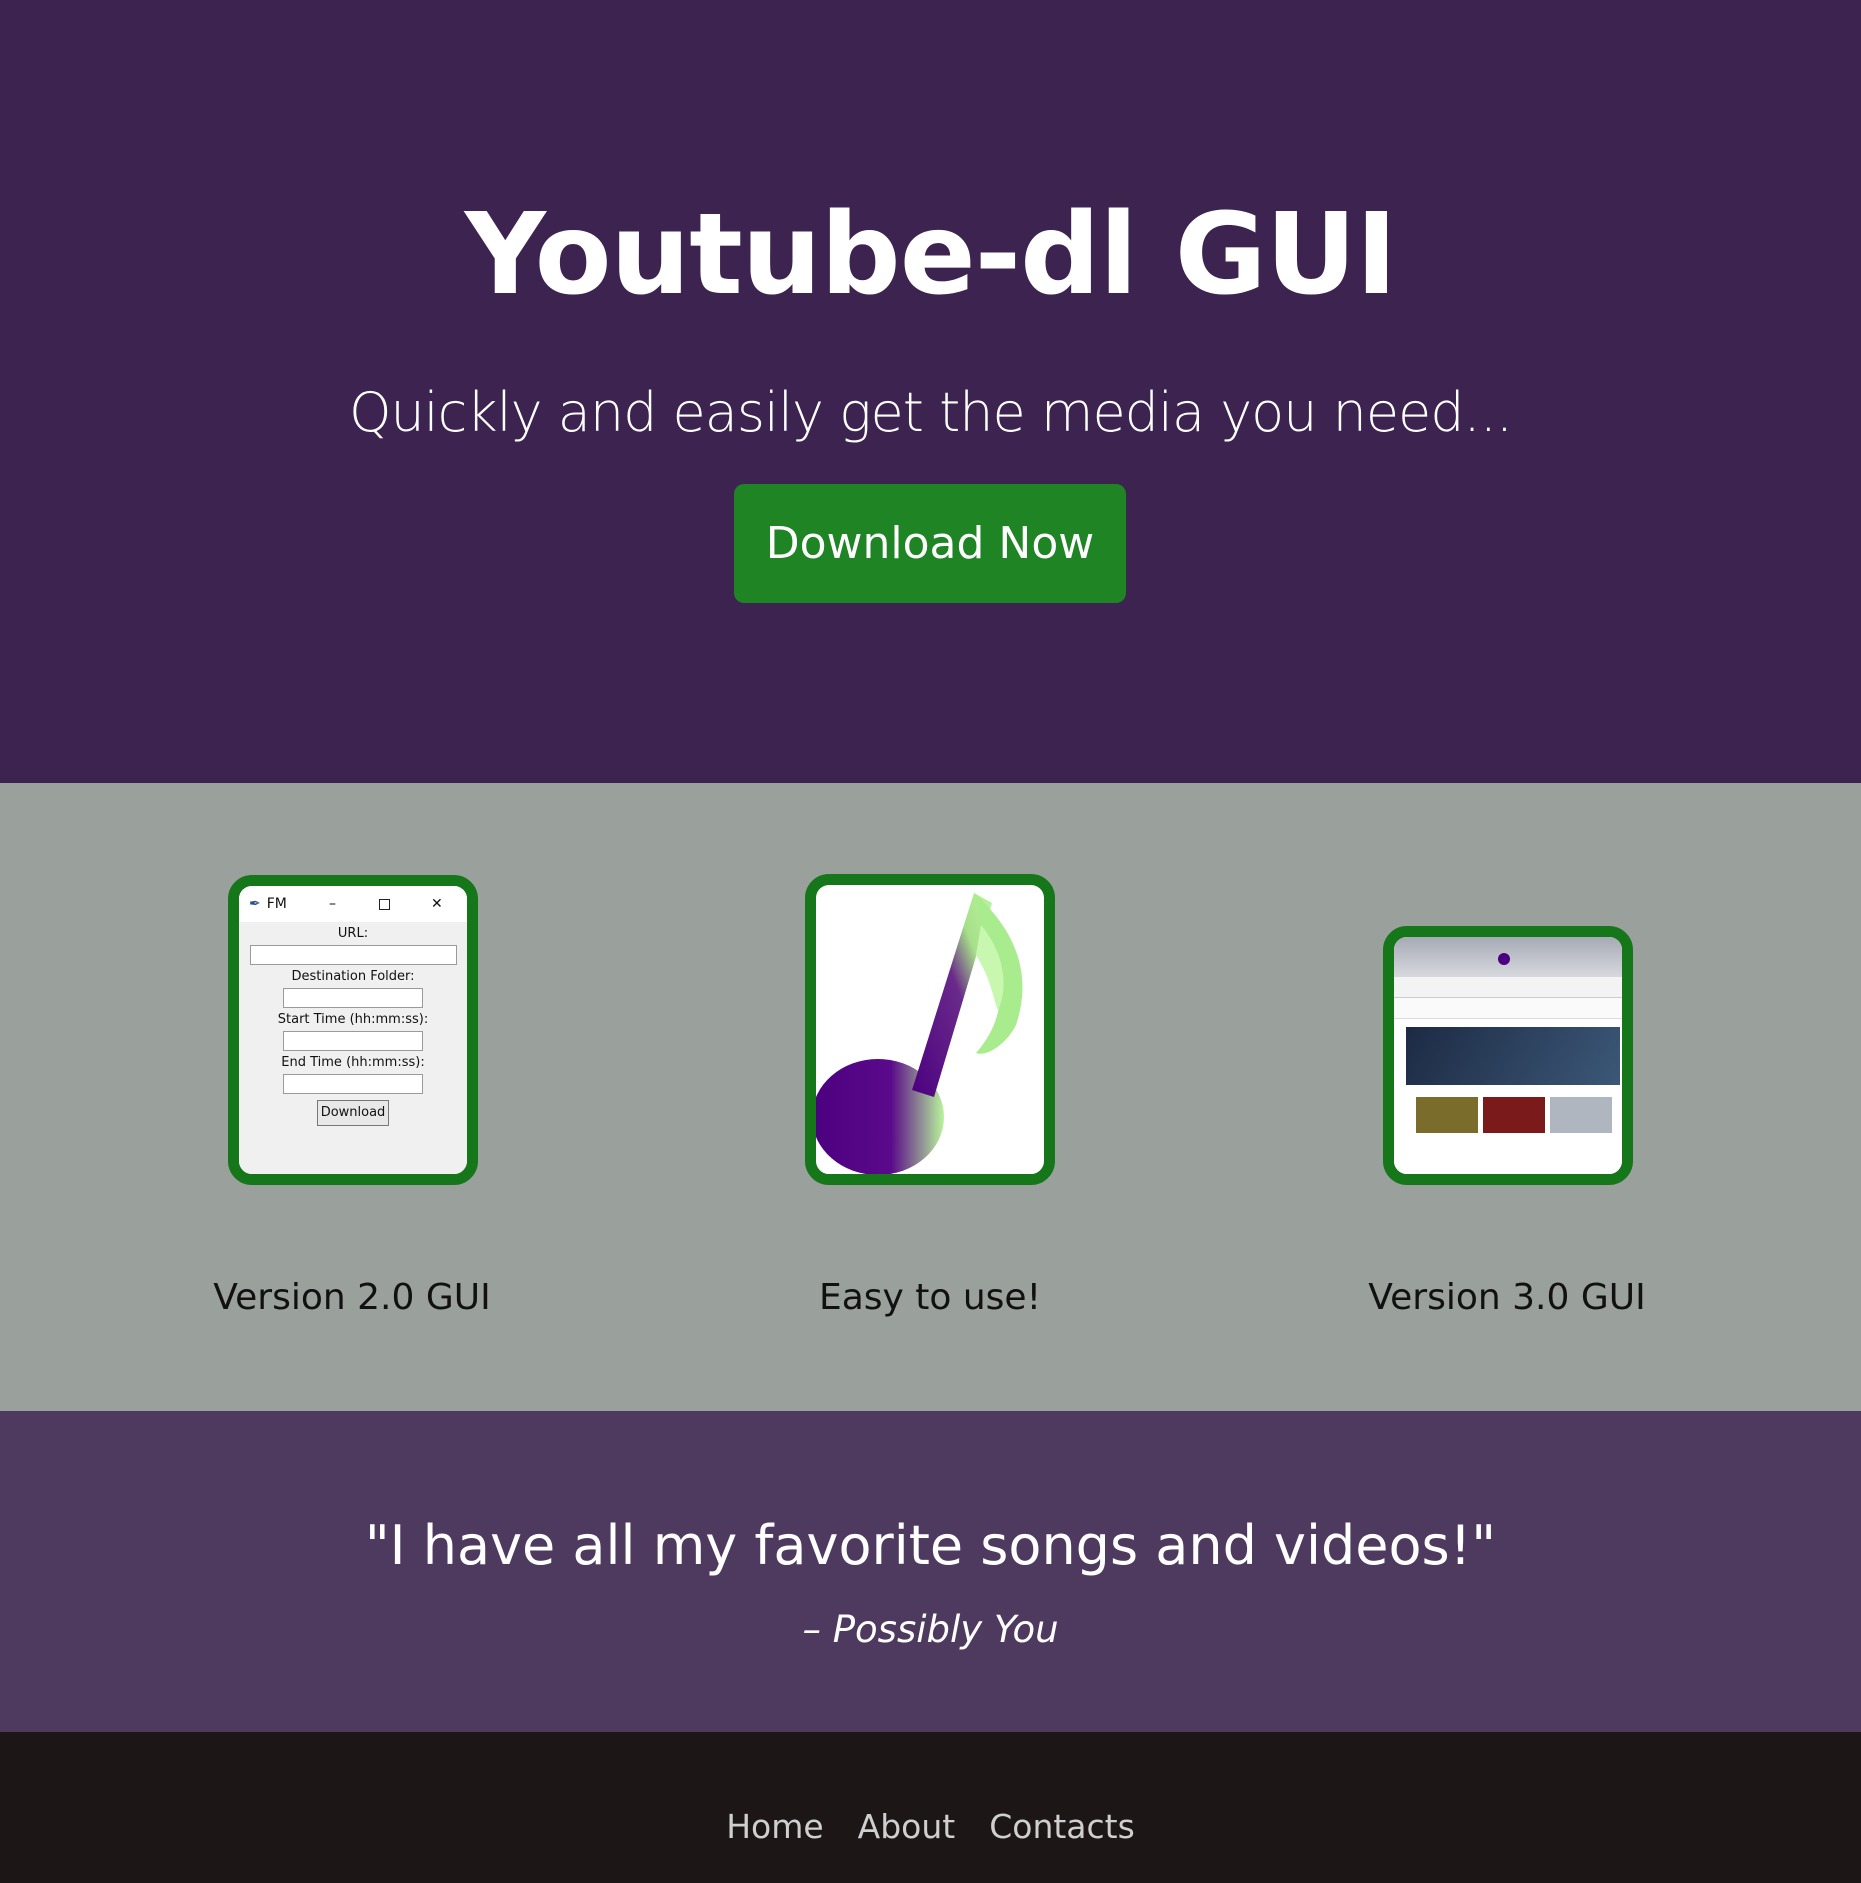 The width and height of the screenshot is (1861, 1883). I want to click on v3-video-banner, so click(1513, 1056).